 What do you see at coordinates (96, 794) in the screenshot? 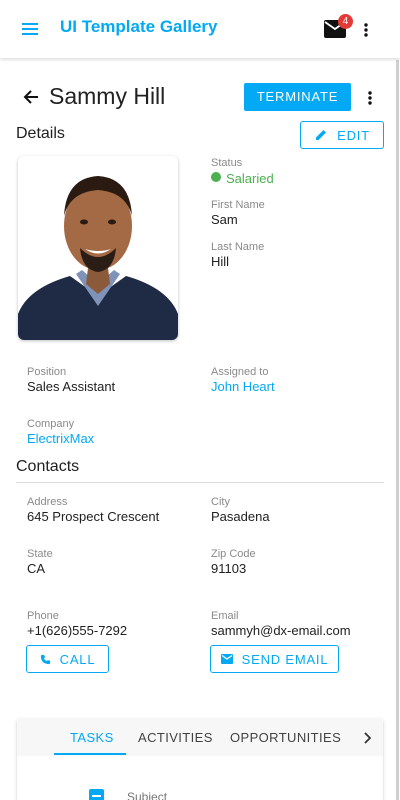
I see `select-all-checkbox` at bounding box center [96, 794].